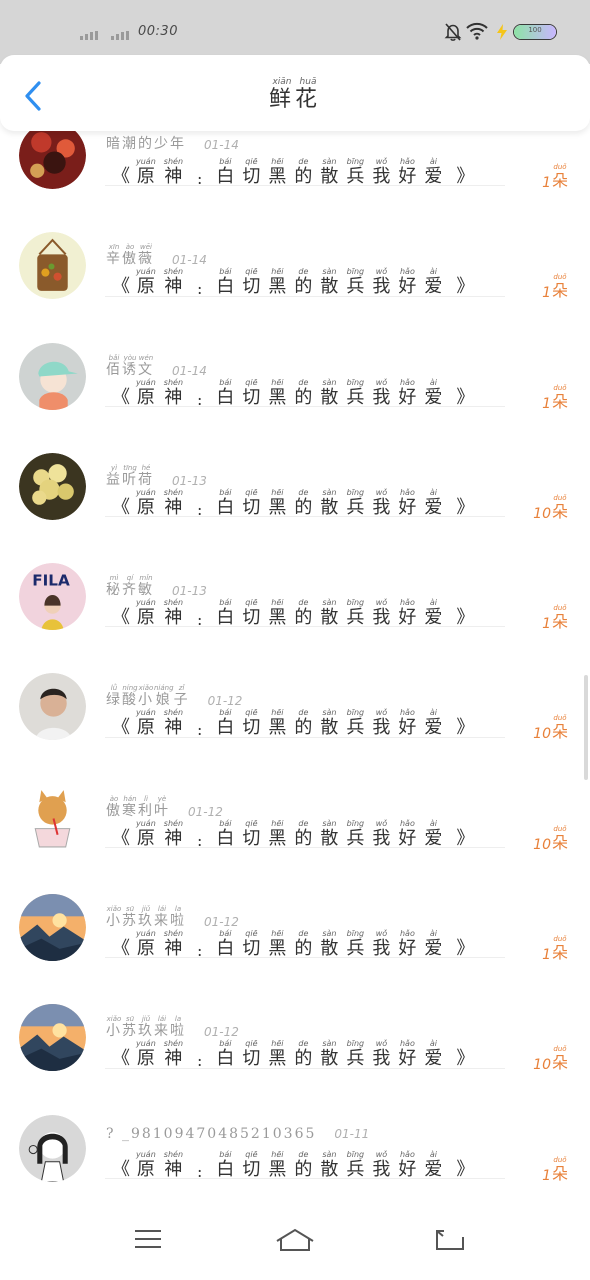 Image resolution: width=590 pixels, height=1280 pixels. What do you see at coordinates (52, 1148) in the screenshot?
I see `sketch-girl-avatar` at bounding box center [52, 1148].